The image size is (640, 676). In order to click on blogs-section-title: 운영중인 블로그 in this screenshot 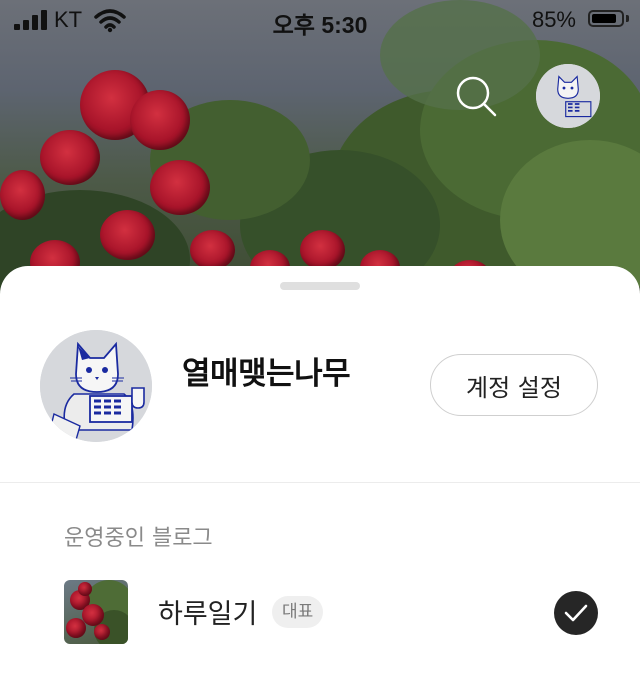, I will do `click(138, 538)`.